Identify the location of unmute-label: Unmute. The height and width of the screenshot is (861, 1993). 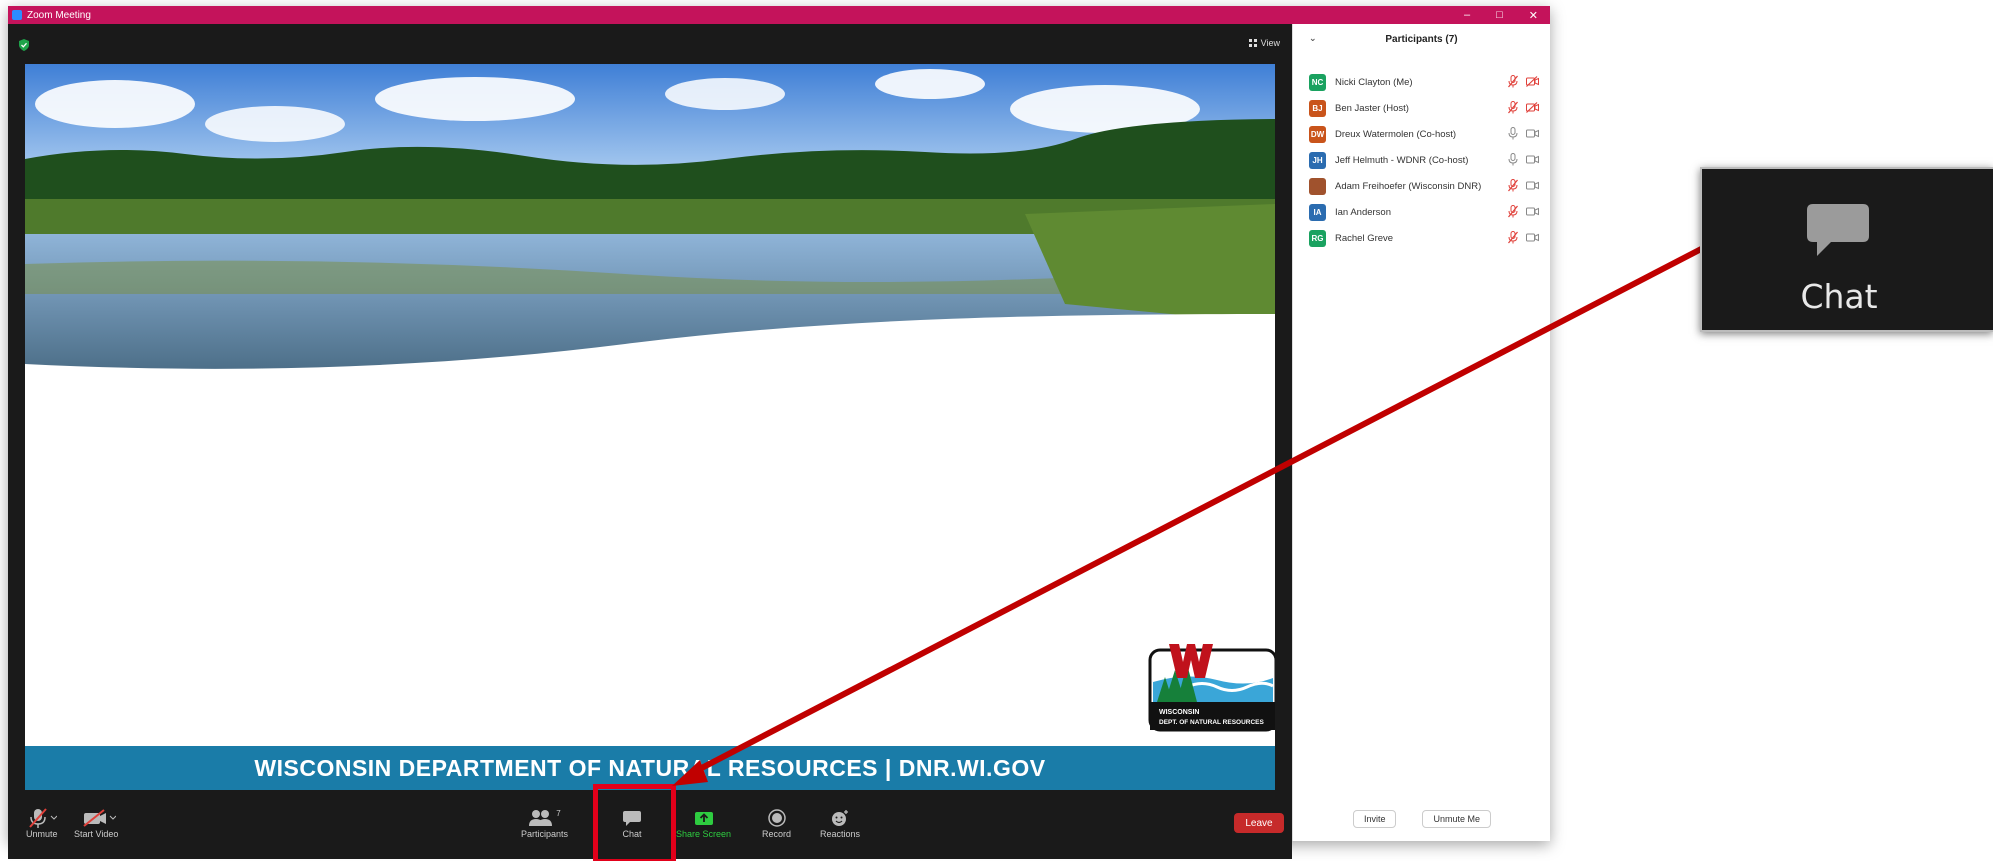
(42, 834).